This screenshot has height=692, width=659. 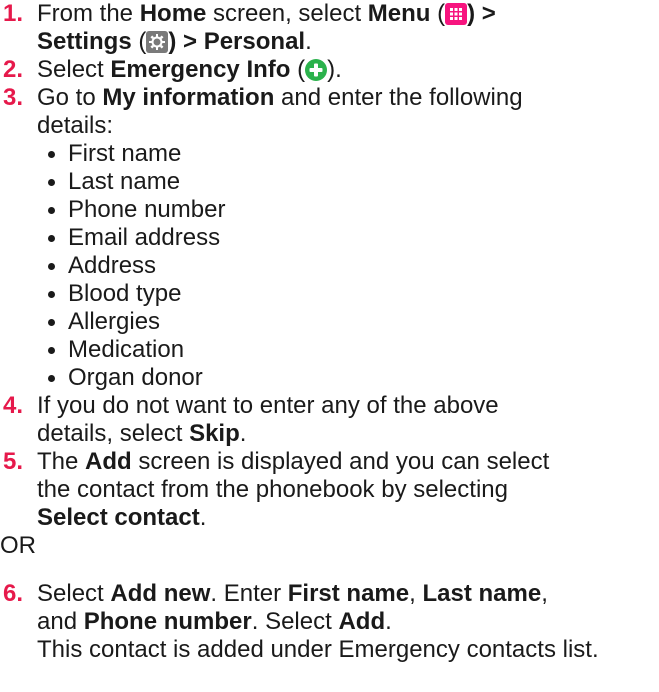 I want to click on text: The, so click(x=61, y=461).